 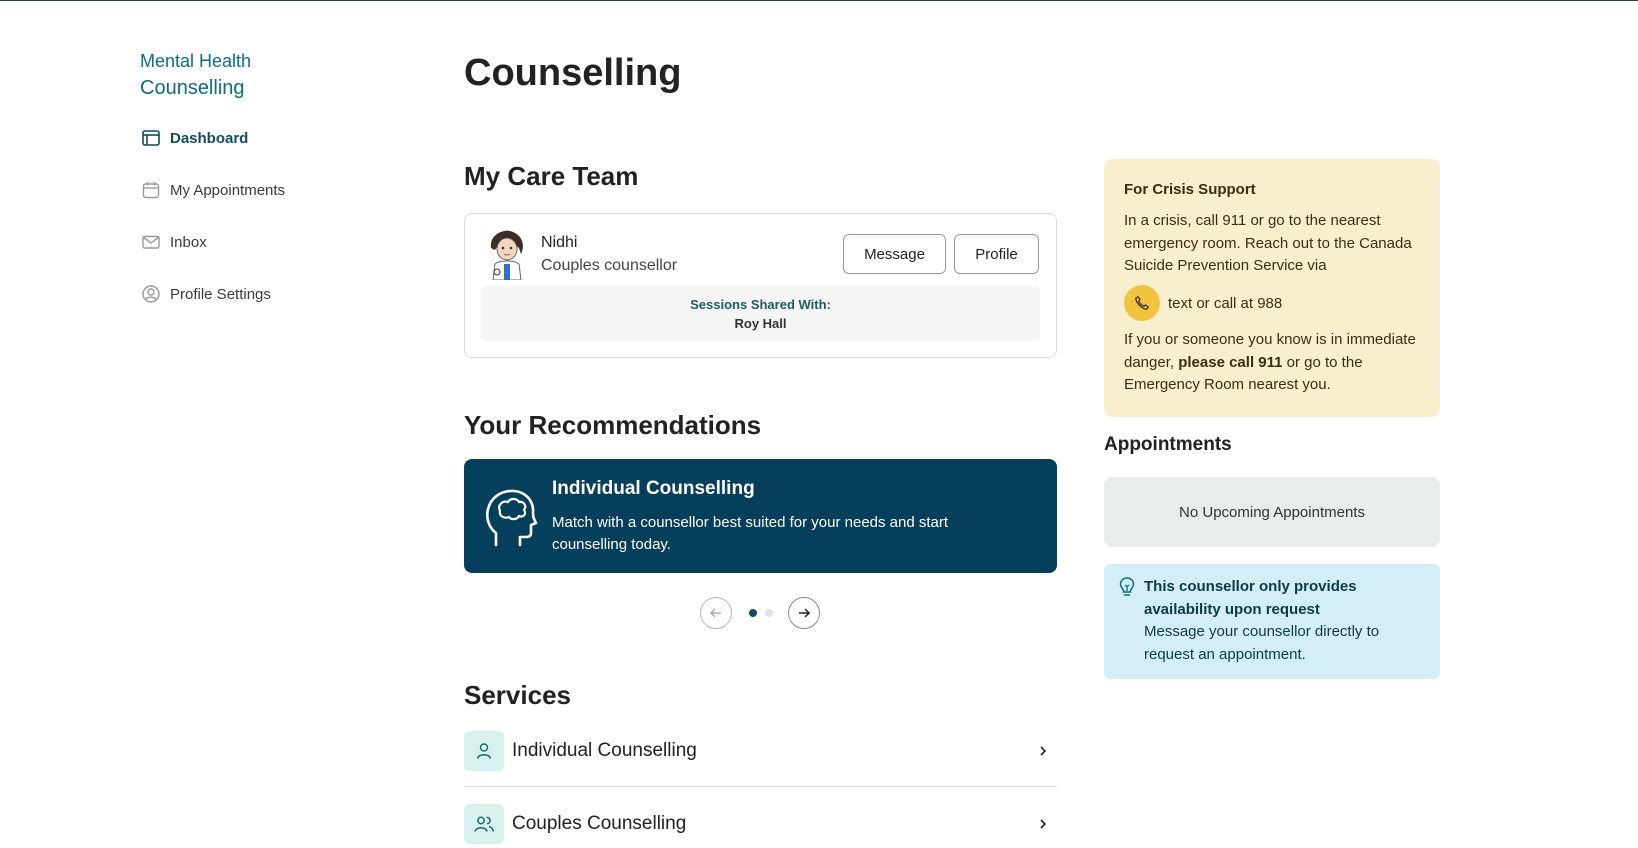 What do you see at coordinates (894, 254) in the screenshot?
I see `message-button: Message` at bounding box center [894, 254].